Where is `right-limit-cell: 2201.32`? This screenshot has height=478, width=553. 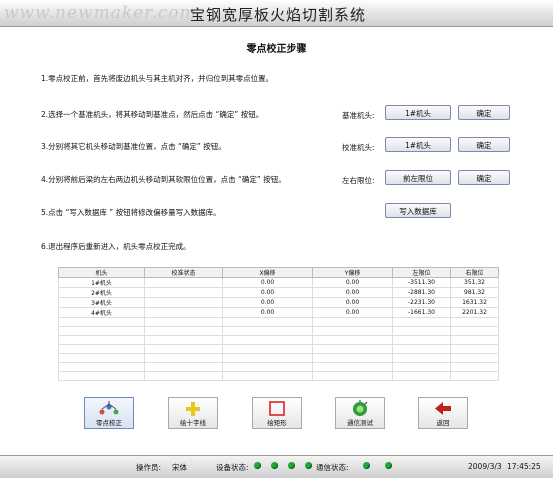 right-limit-cell: 2201.32 is located at coordinates (474, 312).